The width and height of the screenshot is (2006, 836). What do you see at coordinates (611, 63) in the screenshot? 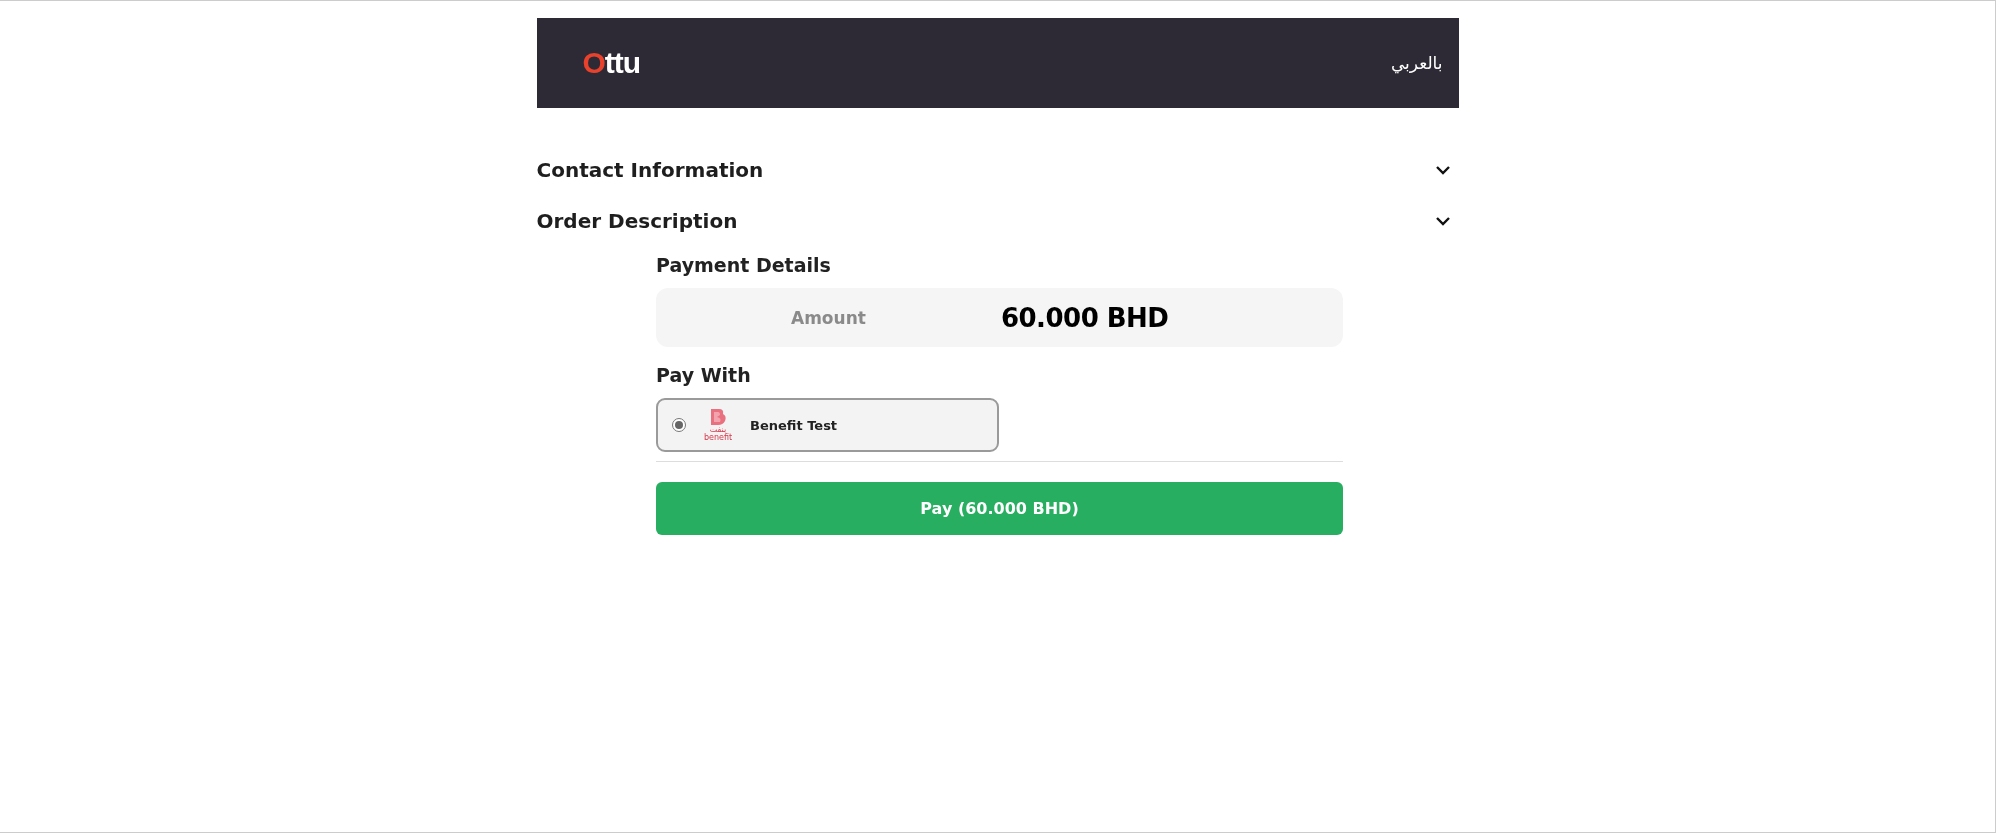
I see `logo: Ottu` at bounding box center [611, 63].